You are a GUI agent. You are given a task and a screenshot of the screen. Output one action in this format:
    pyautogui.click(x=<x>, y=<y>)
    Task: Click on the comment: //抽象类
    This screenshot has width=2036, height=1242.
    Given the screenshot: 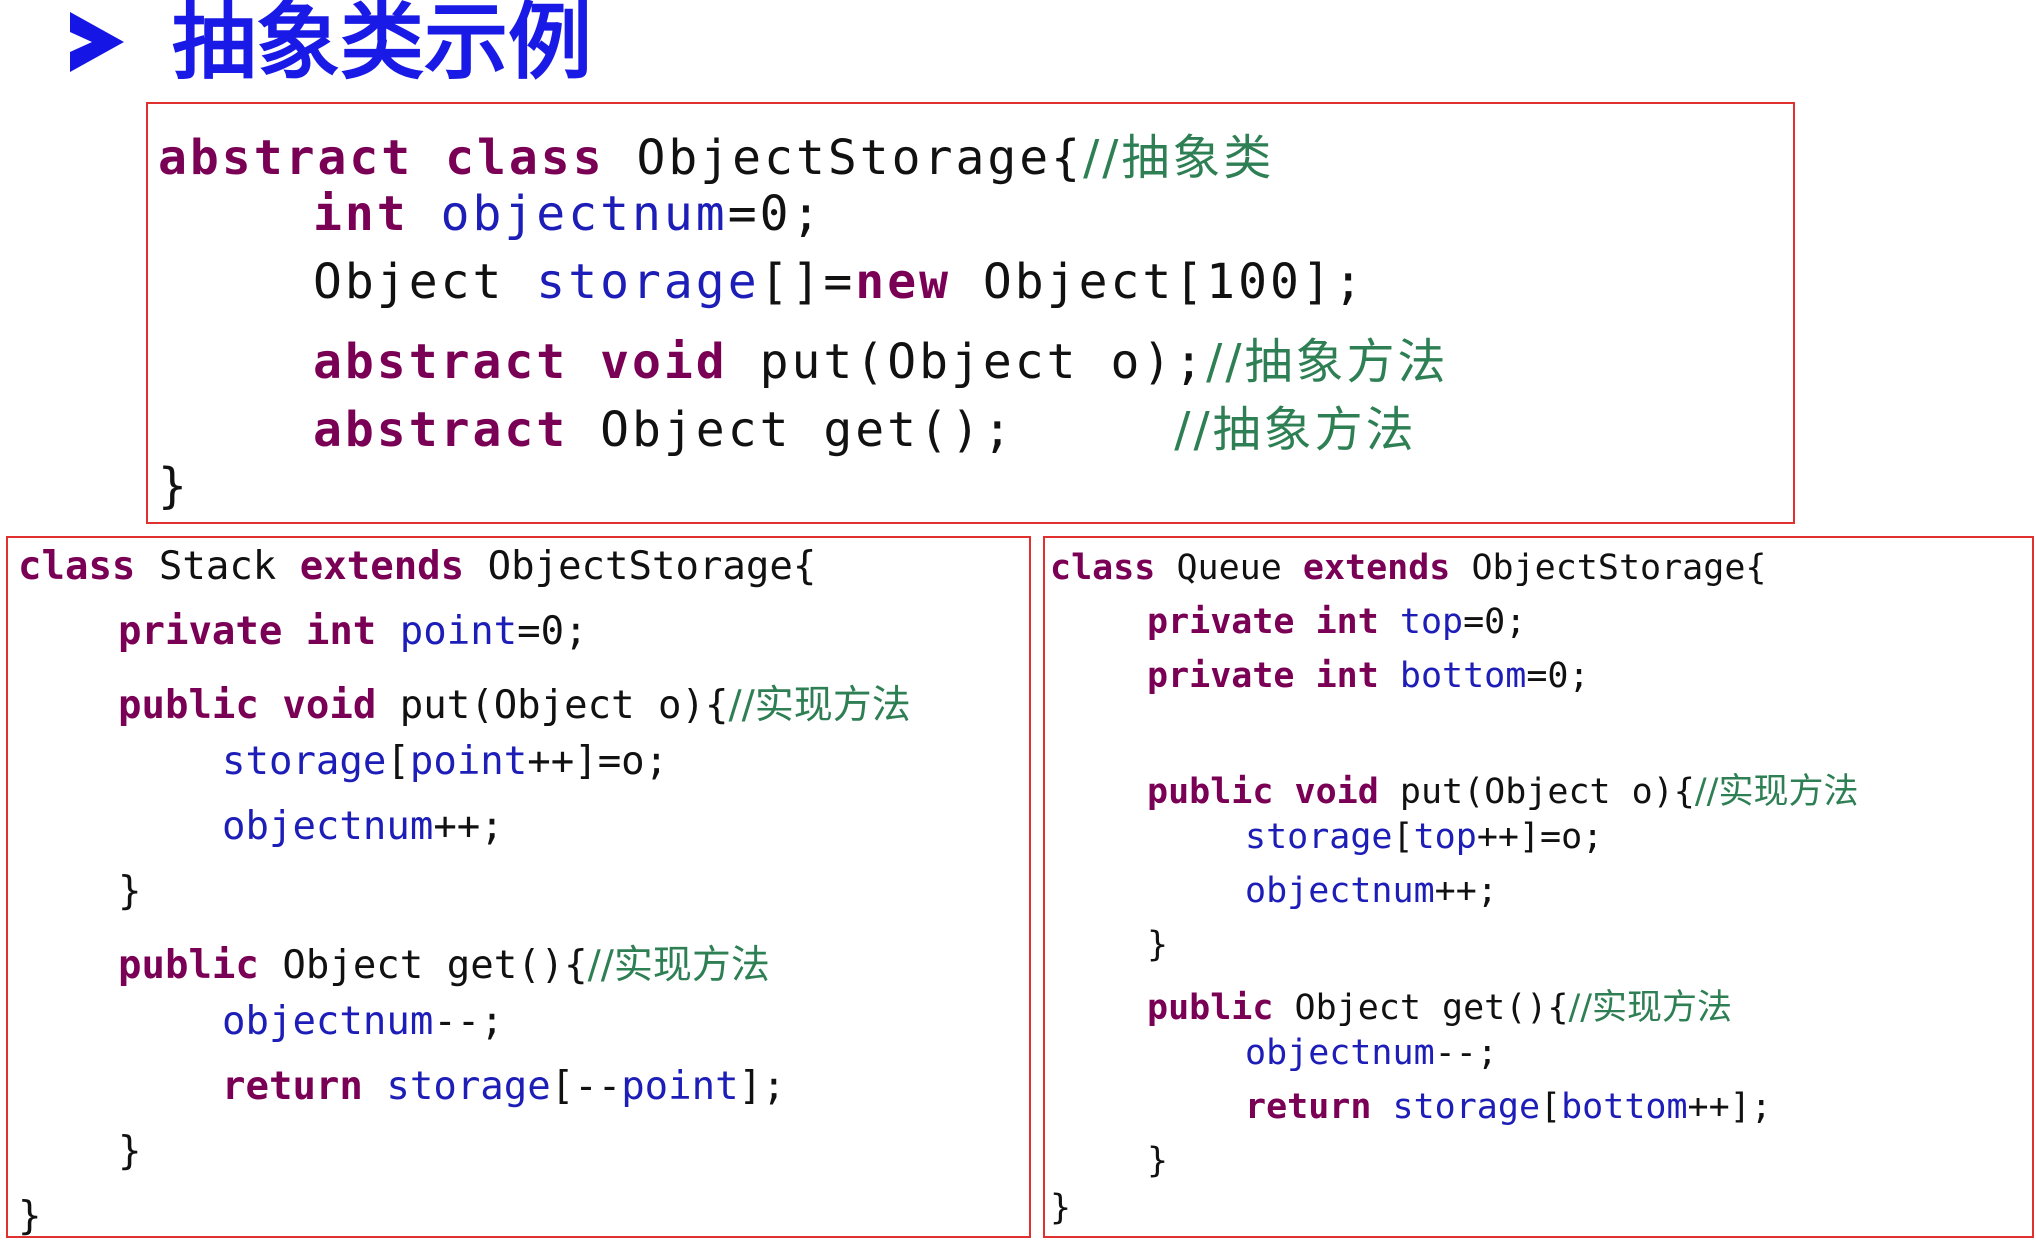 What is the action you would take?
    pyautogui.click(x=1179, y=158)
    